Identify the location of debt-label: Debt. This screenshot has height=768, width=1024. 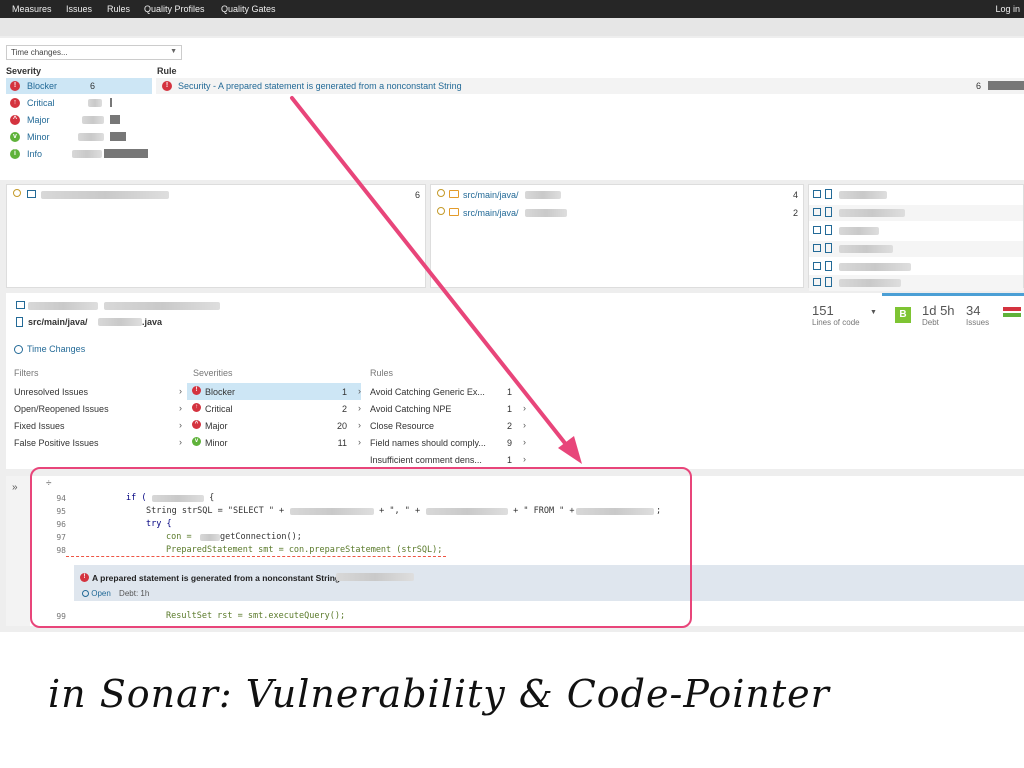
(930, 322).